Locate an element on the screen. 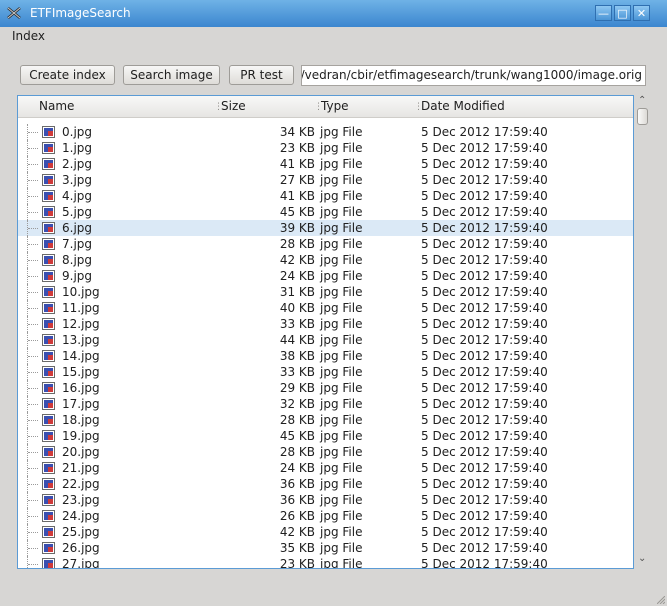  table-row: 1.jpg 23 KB jpg File 5 Dec 2012 17:59:40 is located at coordinates (325, 148).